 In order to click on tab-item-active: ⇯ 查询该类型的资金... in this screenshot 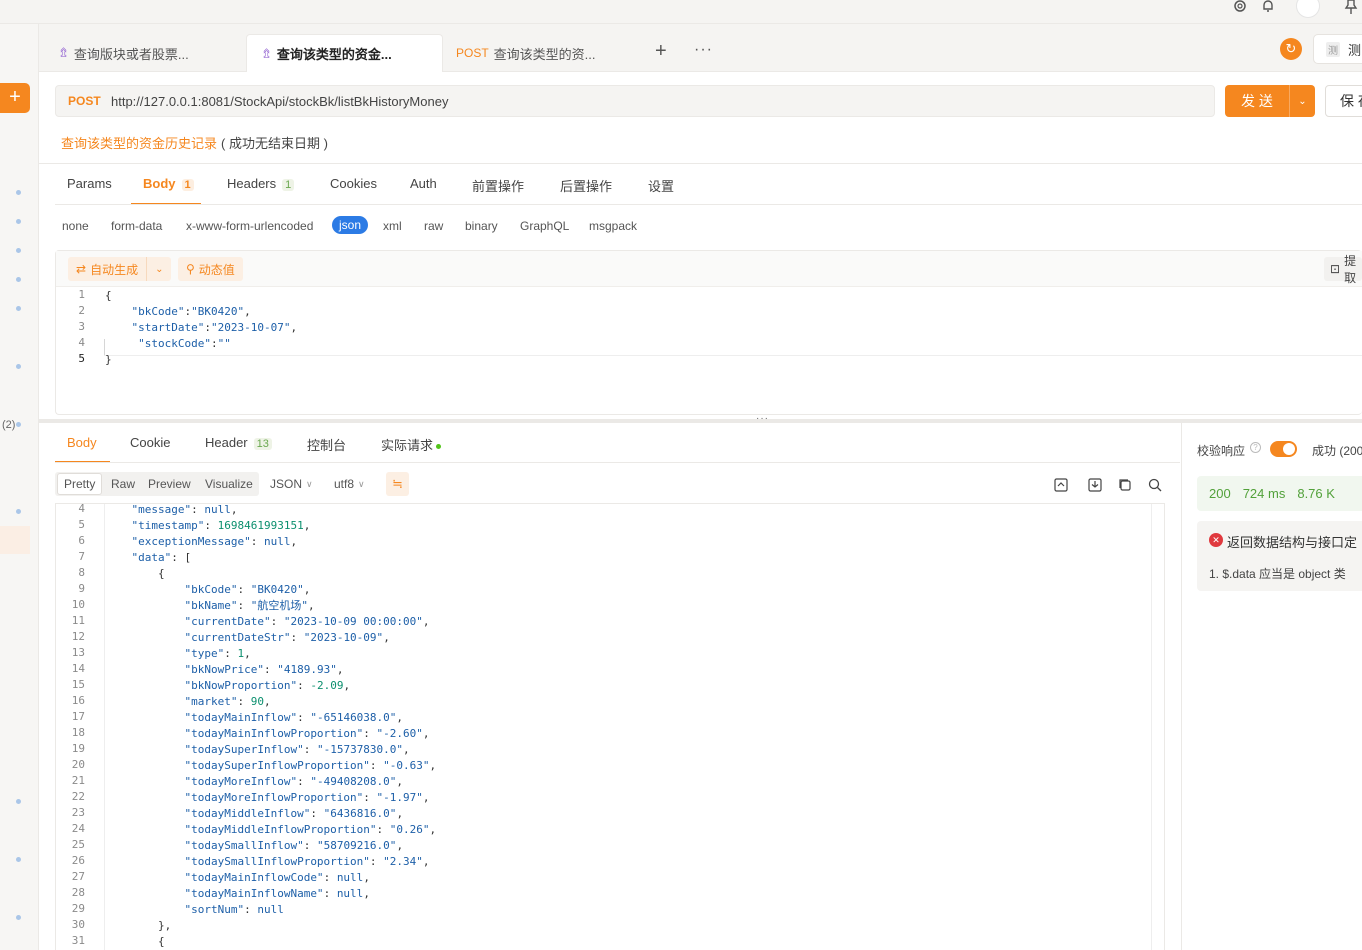, I will do `click(344, 53)`.